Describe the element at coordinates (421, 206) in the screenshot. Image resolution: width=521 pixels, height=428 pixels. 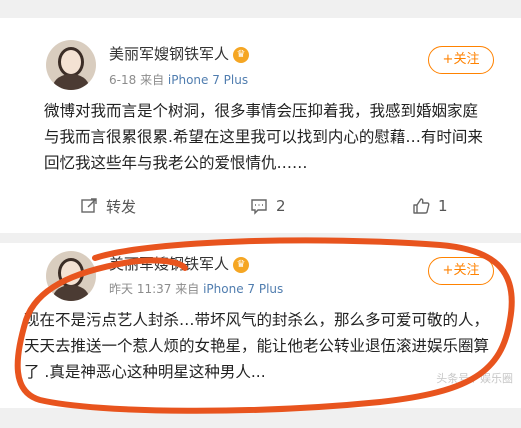
I see `thumbs-up-icon` at that location.